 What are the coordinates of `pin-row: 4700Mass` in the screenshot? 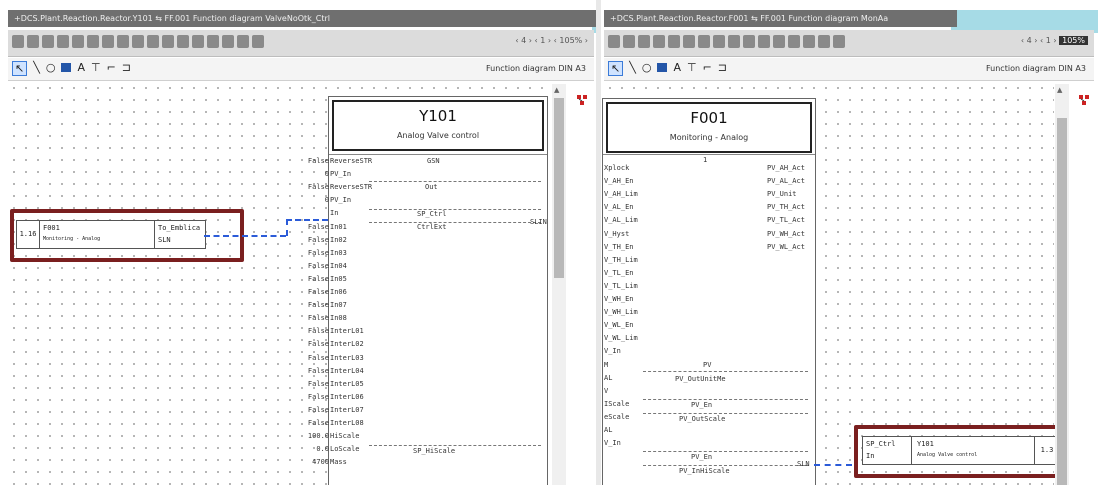 It's located at (320, 462).